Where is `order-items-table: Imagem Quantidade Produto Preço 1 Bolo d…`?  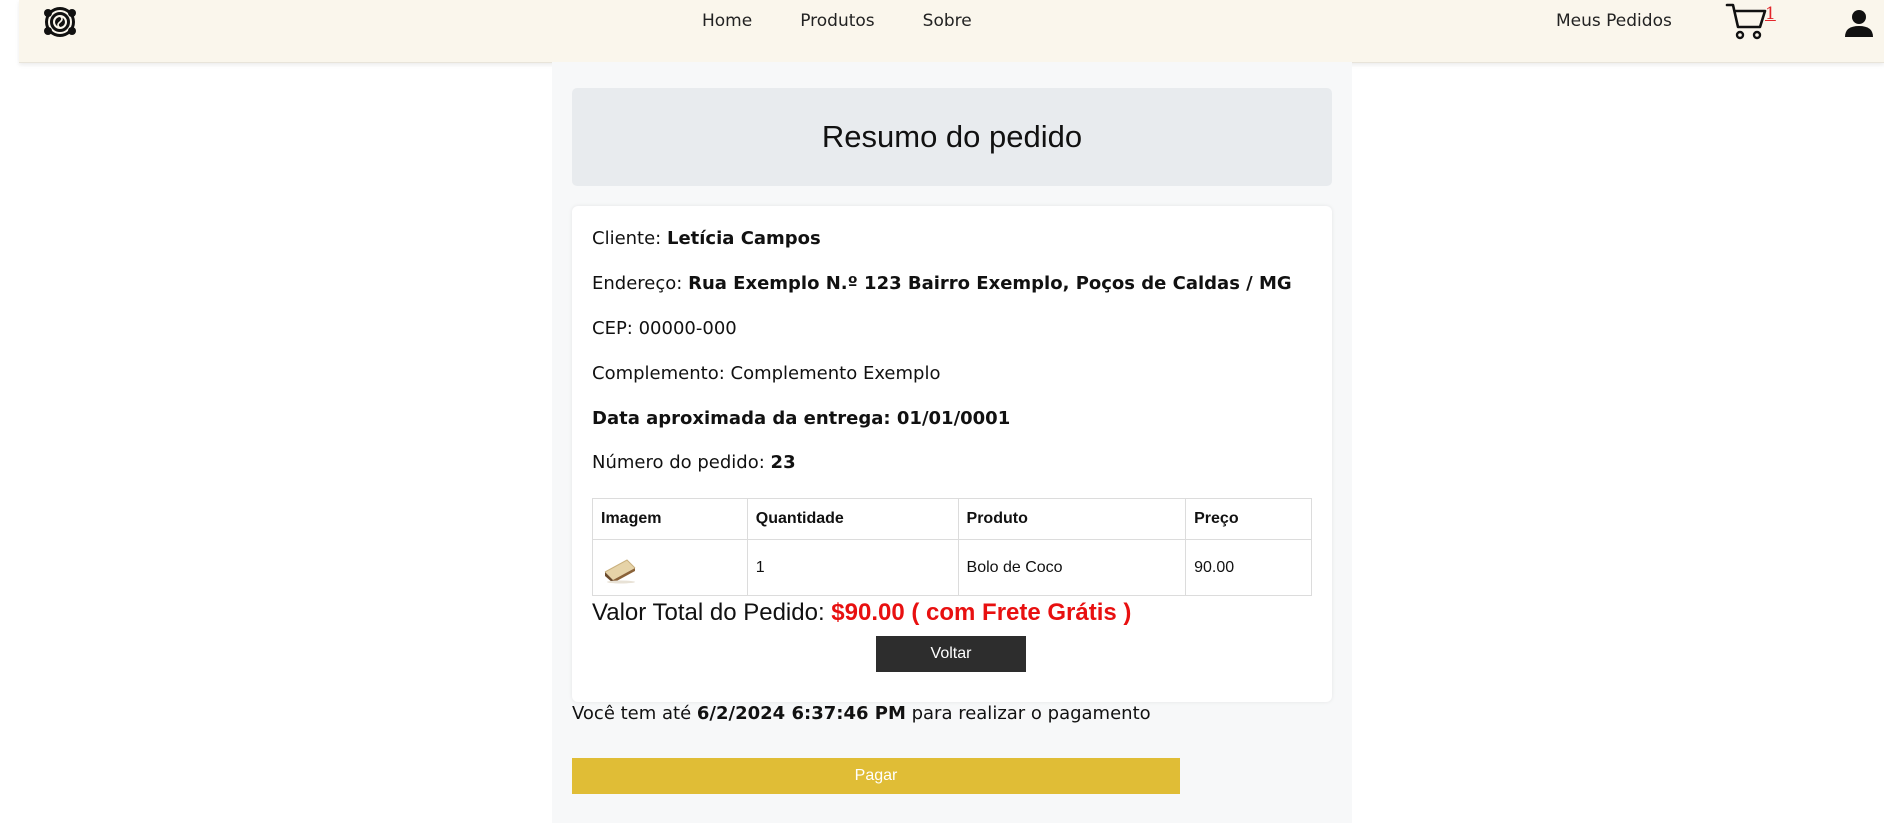
order-items-table: Imagem Quantidade Produto Preço 1 Bolo d… is located at coordinates (952, 547).